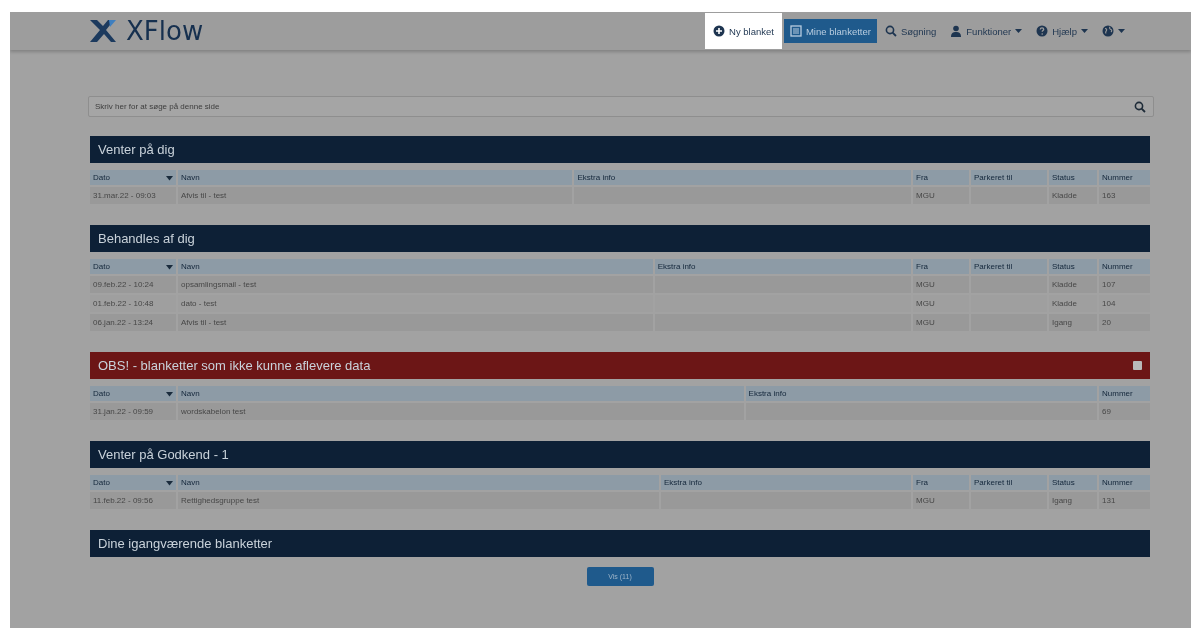  What do you see at coordinates (133, 500) in the screenshot?
I see `table-cell: 11.feb.22 - 09:56` at bounding box center [133, 500].